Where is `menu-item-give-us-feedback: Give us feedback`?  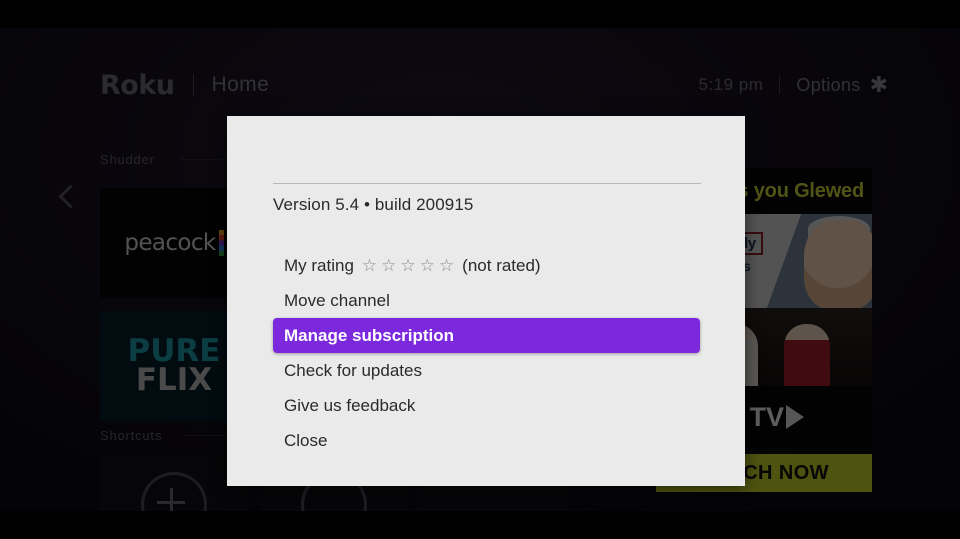
menu-item-give-us-feedback: Give us feedback is located at coordinates (486, 405).